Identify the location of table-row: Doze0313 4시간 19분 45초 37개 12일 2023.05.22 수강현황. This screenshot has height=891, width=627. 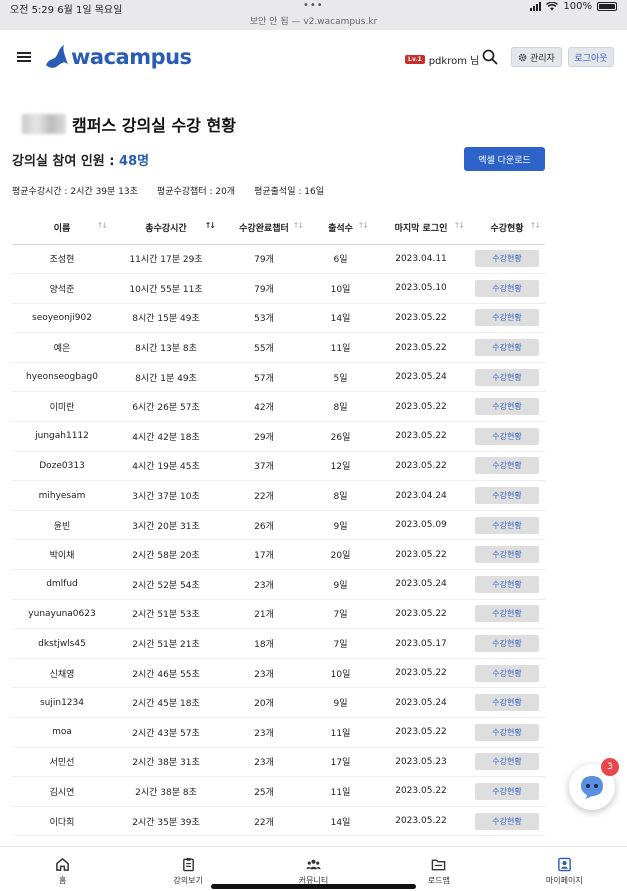
(278, 466).